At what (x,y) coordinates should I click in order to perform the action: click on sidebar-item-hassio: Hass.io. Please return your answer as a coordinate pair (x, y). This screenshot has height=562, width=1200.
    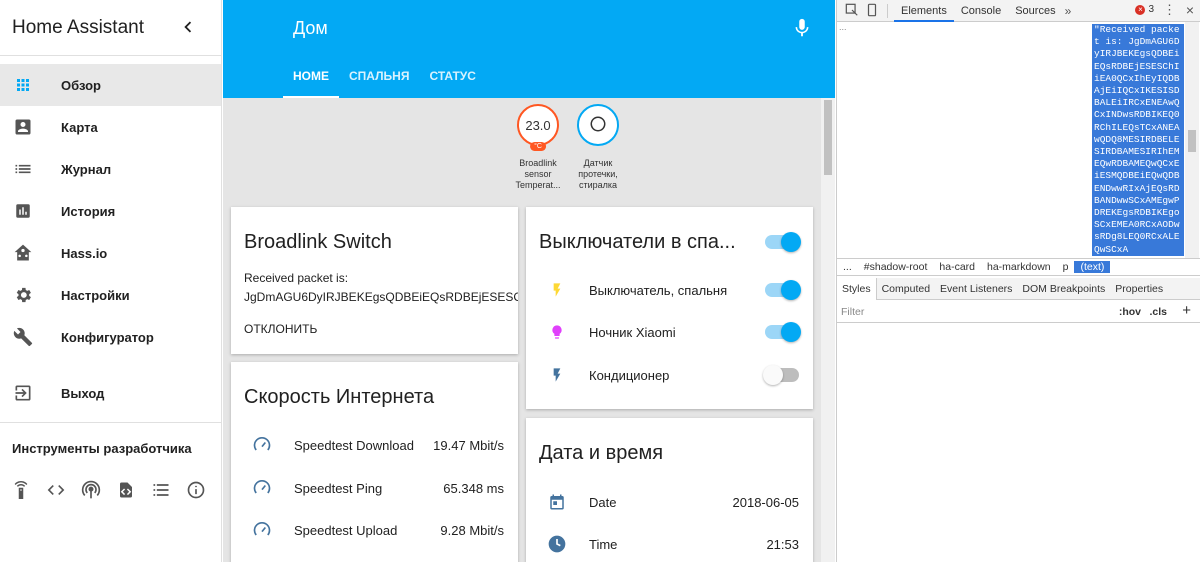
    Looking at the image, I should click on (110, 253).